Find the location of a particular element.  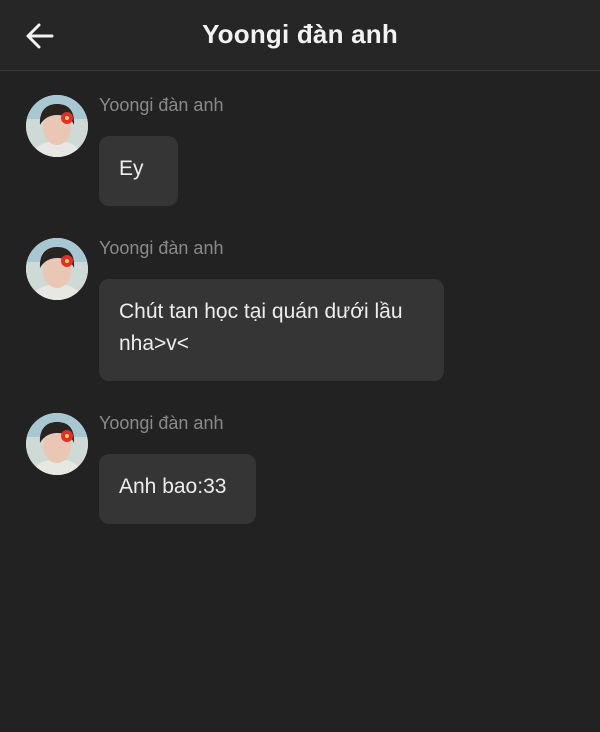

message-bubble: Ey is located at coordinates (138, 171).